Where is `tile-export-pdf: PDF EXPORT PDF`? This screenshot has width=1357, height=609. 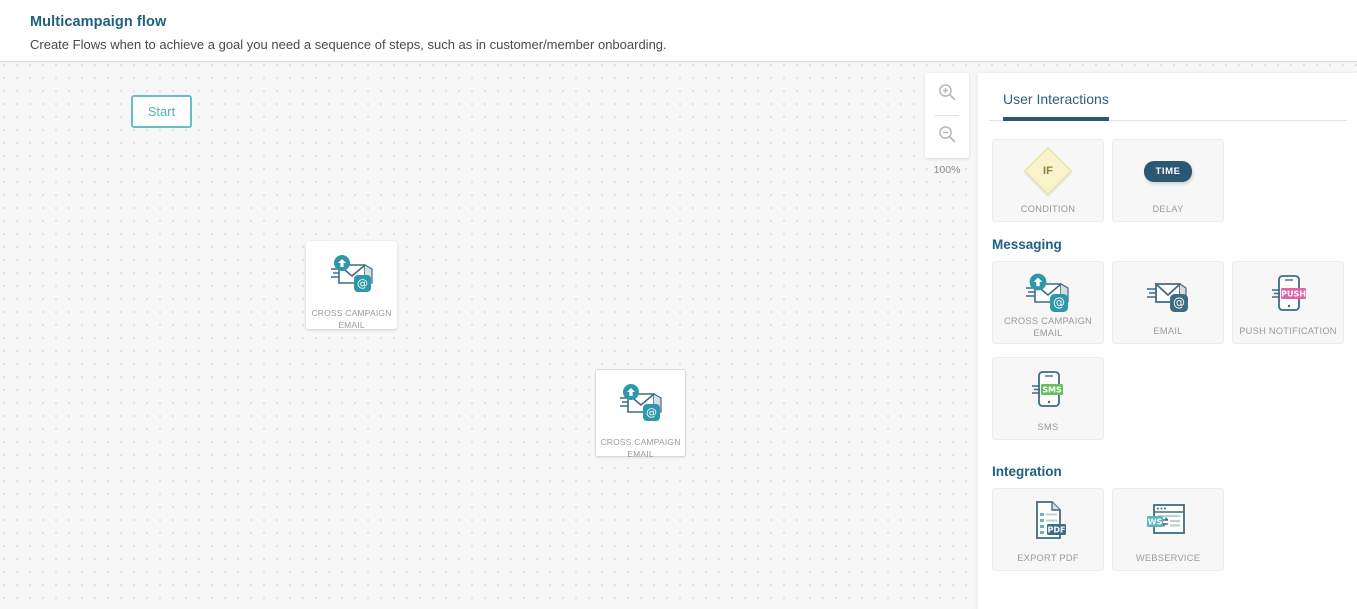 tile-export-pdf: PDF EXPORT PDF is located at coordinates (1048, 529).